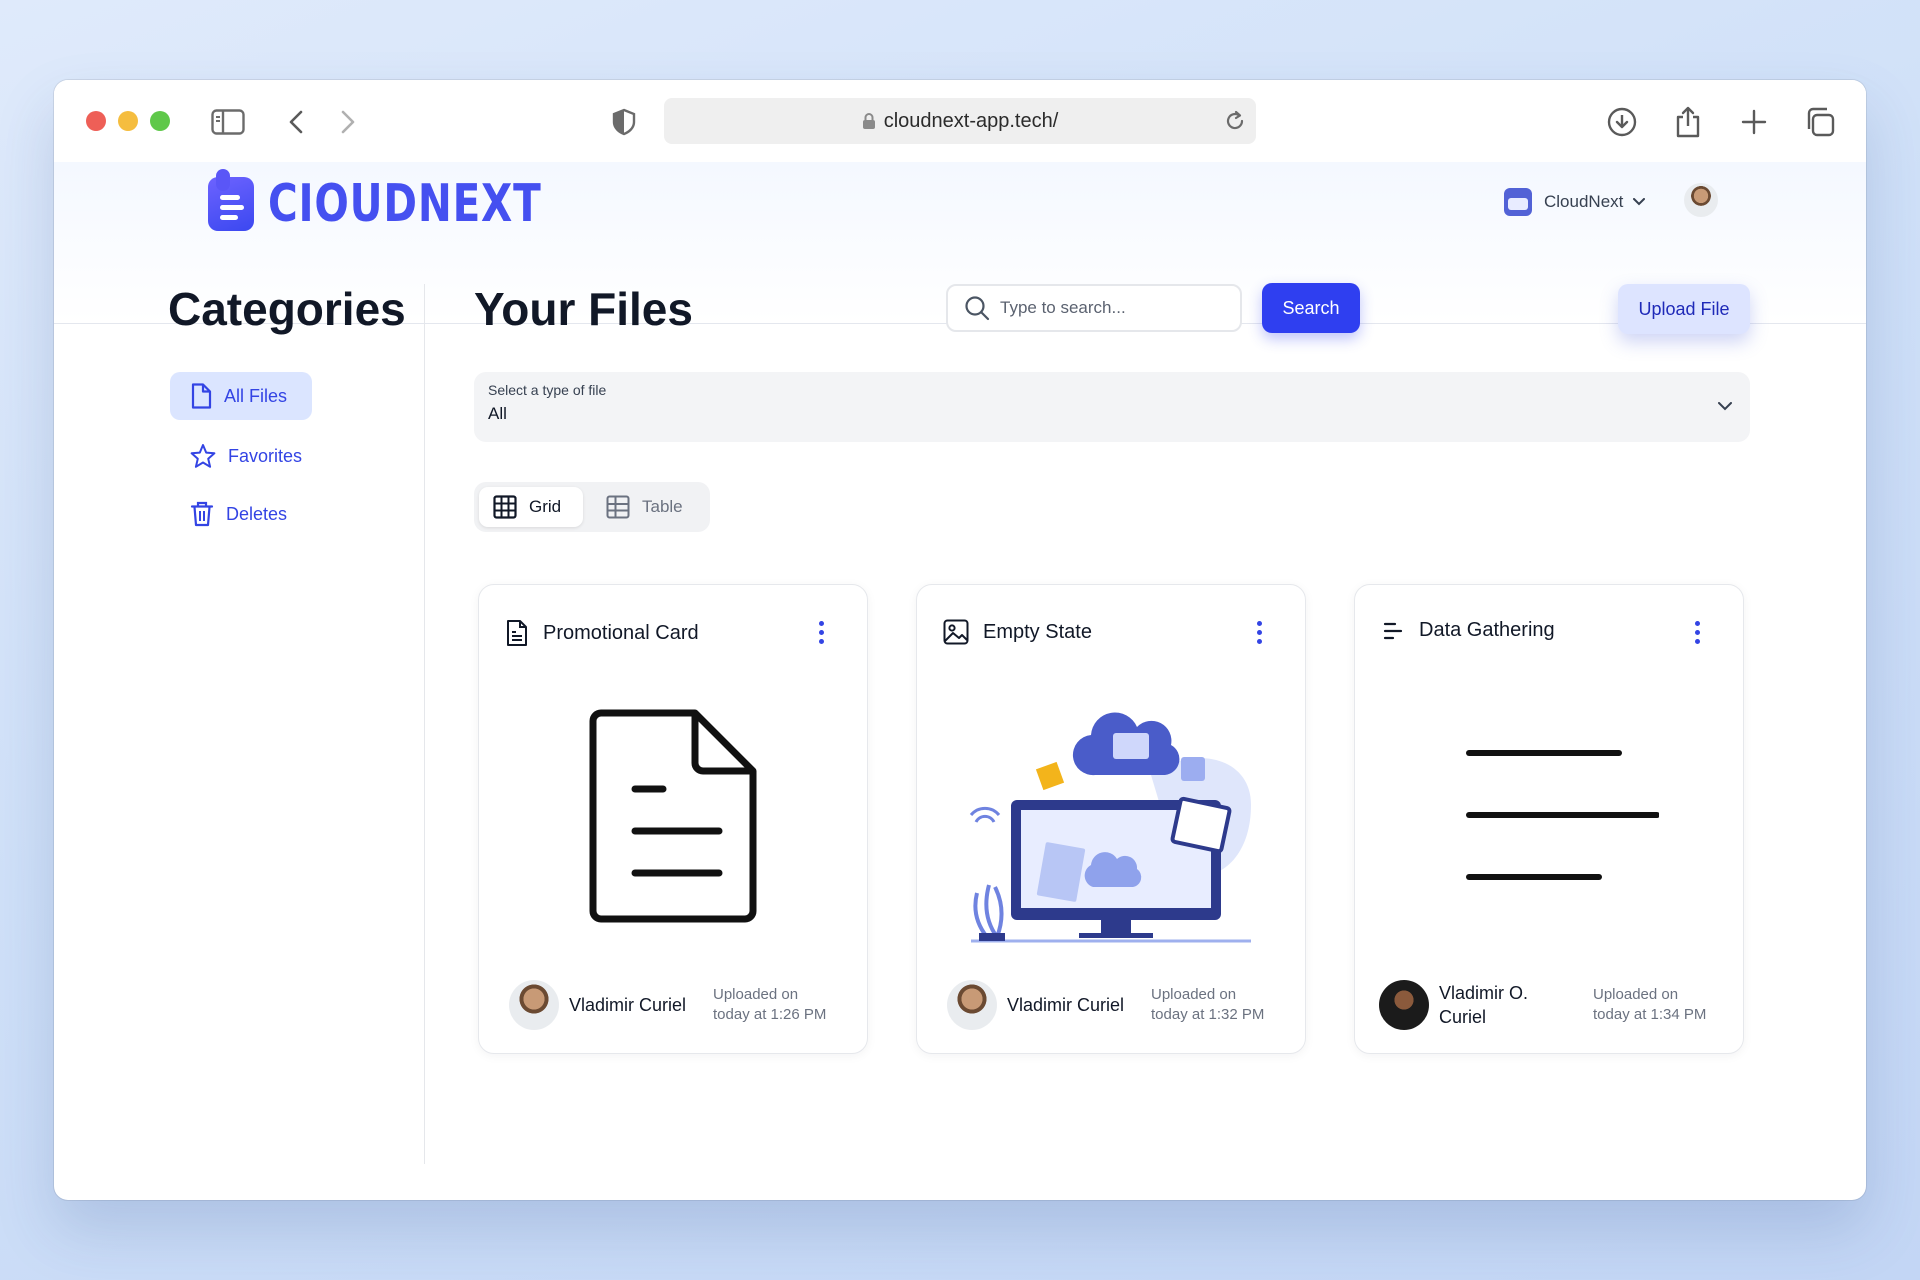 The height and width of the screenshot is (1280, 1920). I want to click on file-type-select: Select a type of file All, so click(1112, 407).